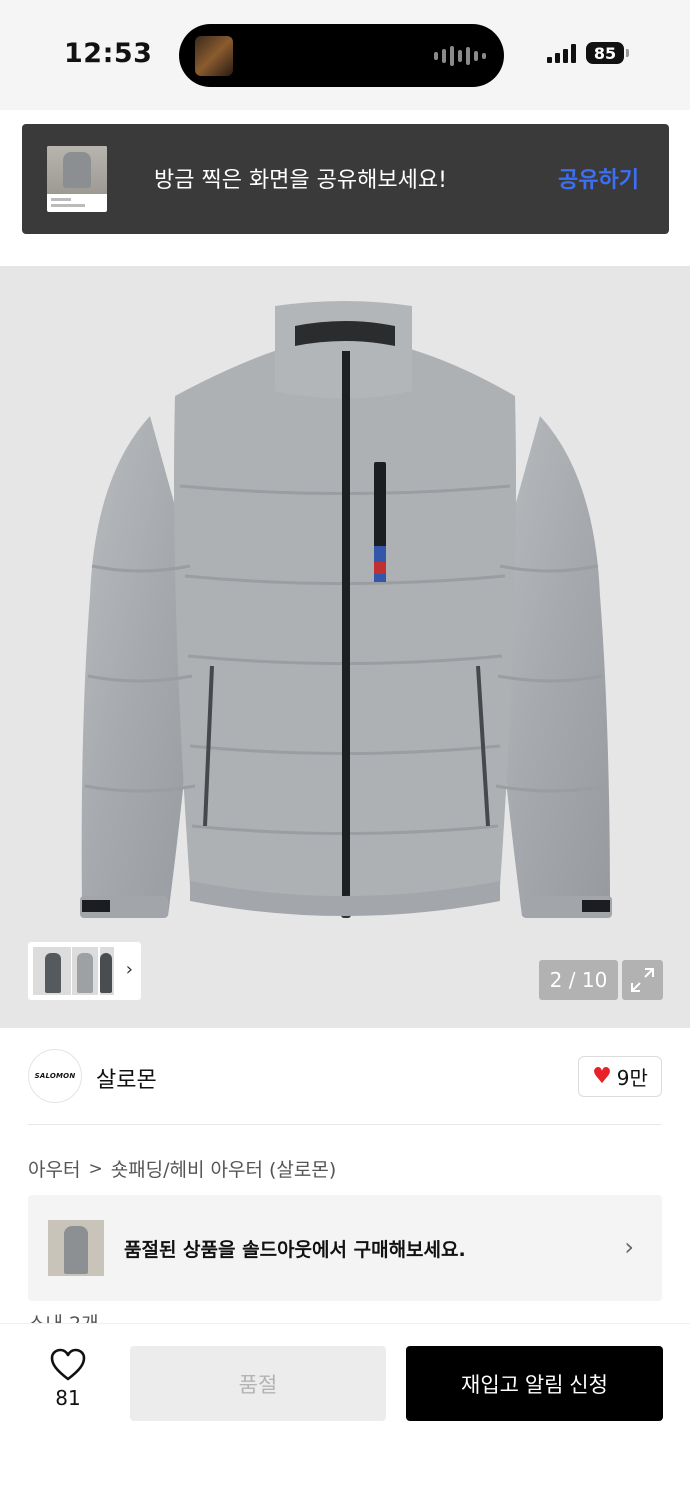 The height and width of the screenshot is (1500, 690). What do you see at coordinates (55, 1076) in the screenshot?
I see `brand-logo: SALOMON` at bounding box center [55, 1076].